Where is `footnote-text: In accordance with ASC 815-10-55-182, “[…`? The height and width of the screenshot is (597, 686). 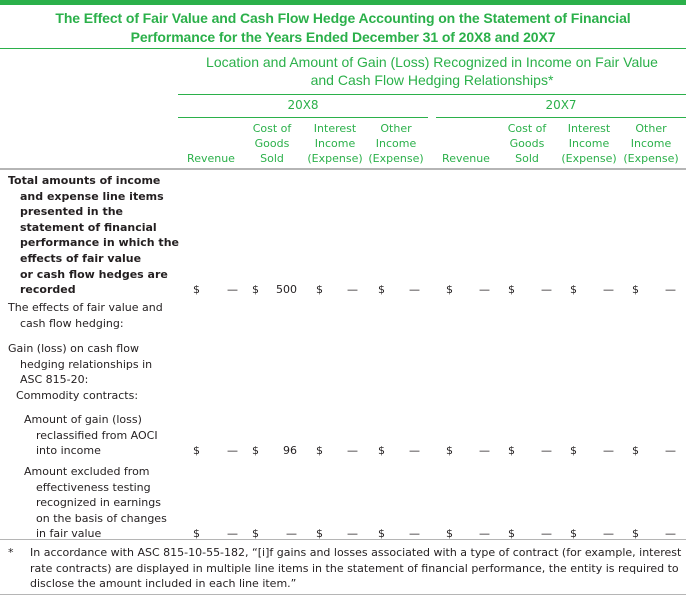
footnote-text: In accordance with ASC 815-10-55-182, “[… is located at coordinates (356, 568).